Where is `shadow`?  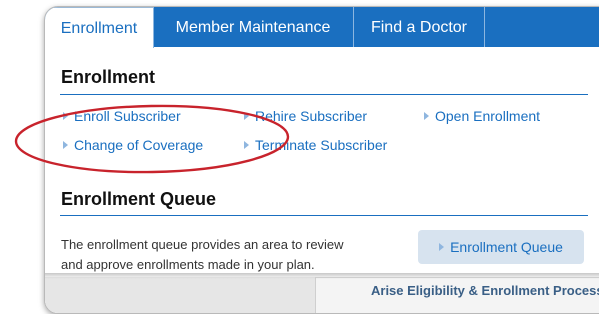 shadow is located at coordinates (322, 276).